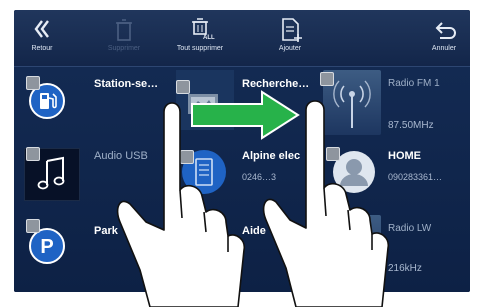 This screenshot has width=484, height=307. What do you see at coordinates (124, 48) in the screenshot?
I see `delete-label: Supprimer` at bounding box center [124, 48].